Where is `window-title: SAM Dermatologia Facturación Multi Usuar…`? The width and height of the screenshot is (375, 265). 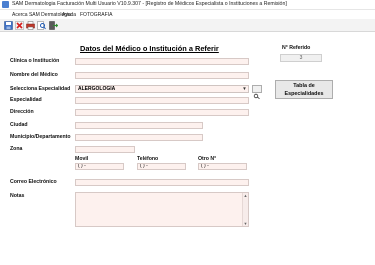 window-title: SAM Dermatologia Facturación Multi Usuar… is located at coordinates (149, 4).